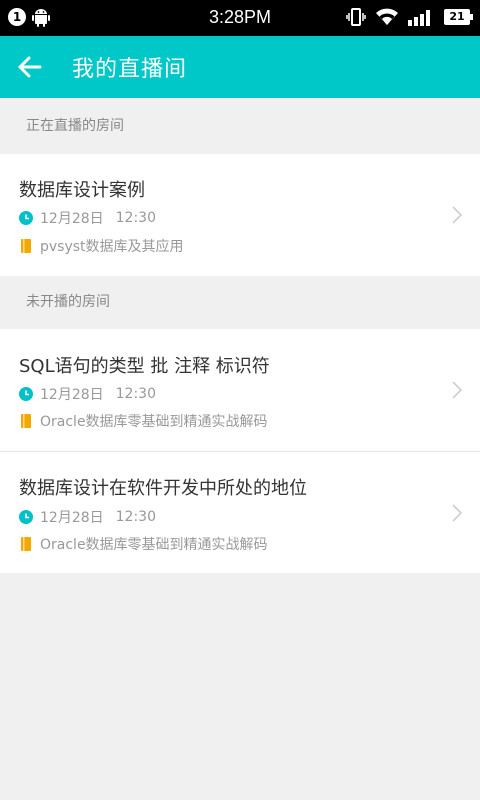 This screenshot has height=800, width=480. I want to click on arrow-left-icon, so click(30, 67).